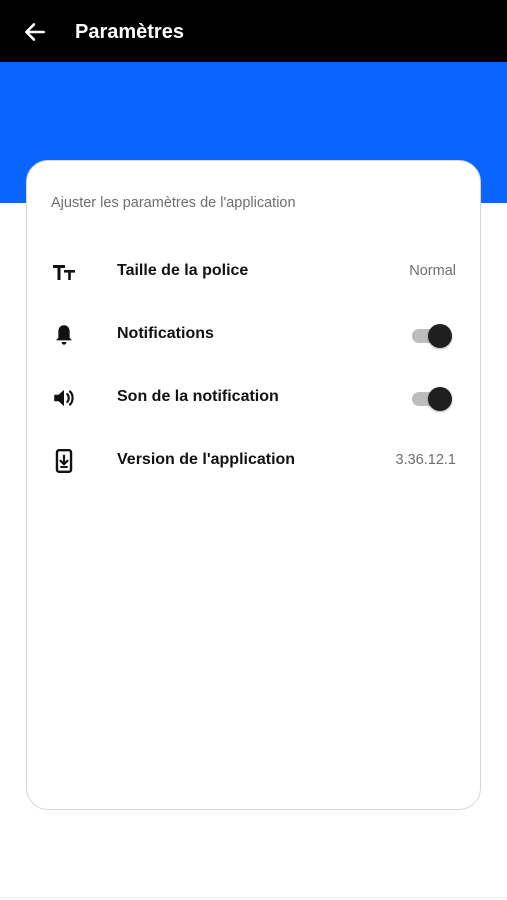 Image resolution: width=507 pixels, height=900 pixels. What do you see at coordinates (165, 333) in the screenshot?
I see `notifications-label: Notifications` at bounding box center [165, 333].